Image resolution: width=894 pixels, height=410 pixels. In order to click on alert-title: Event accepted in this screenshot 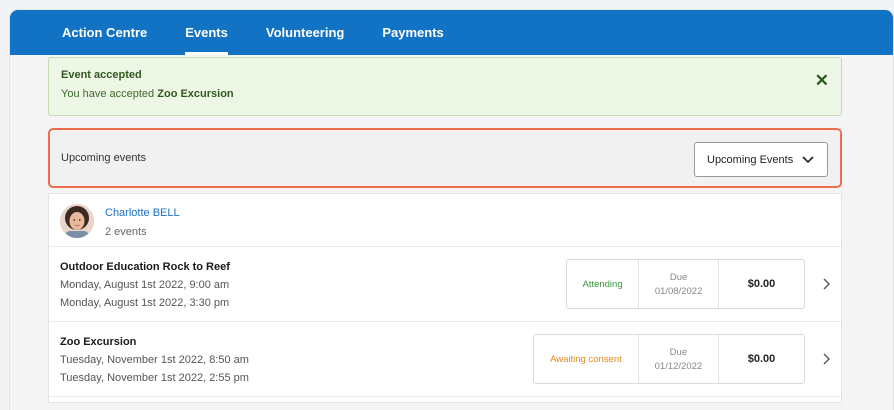, I will do `click(101, 75)`.